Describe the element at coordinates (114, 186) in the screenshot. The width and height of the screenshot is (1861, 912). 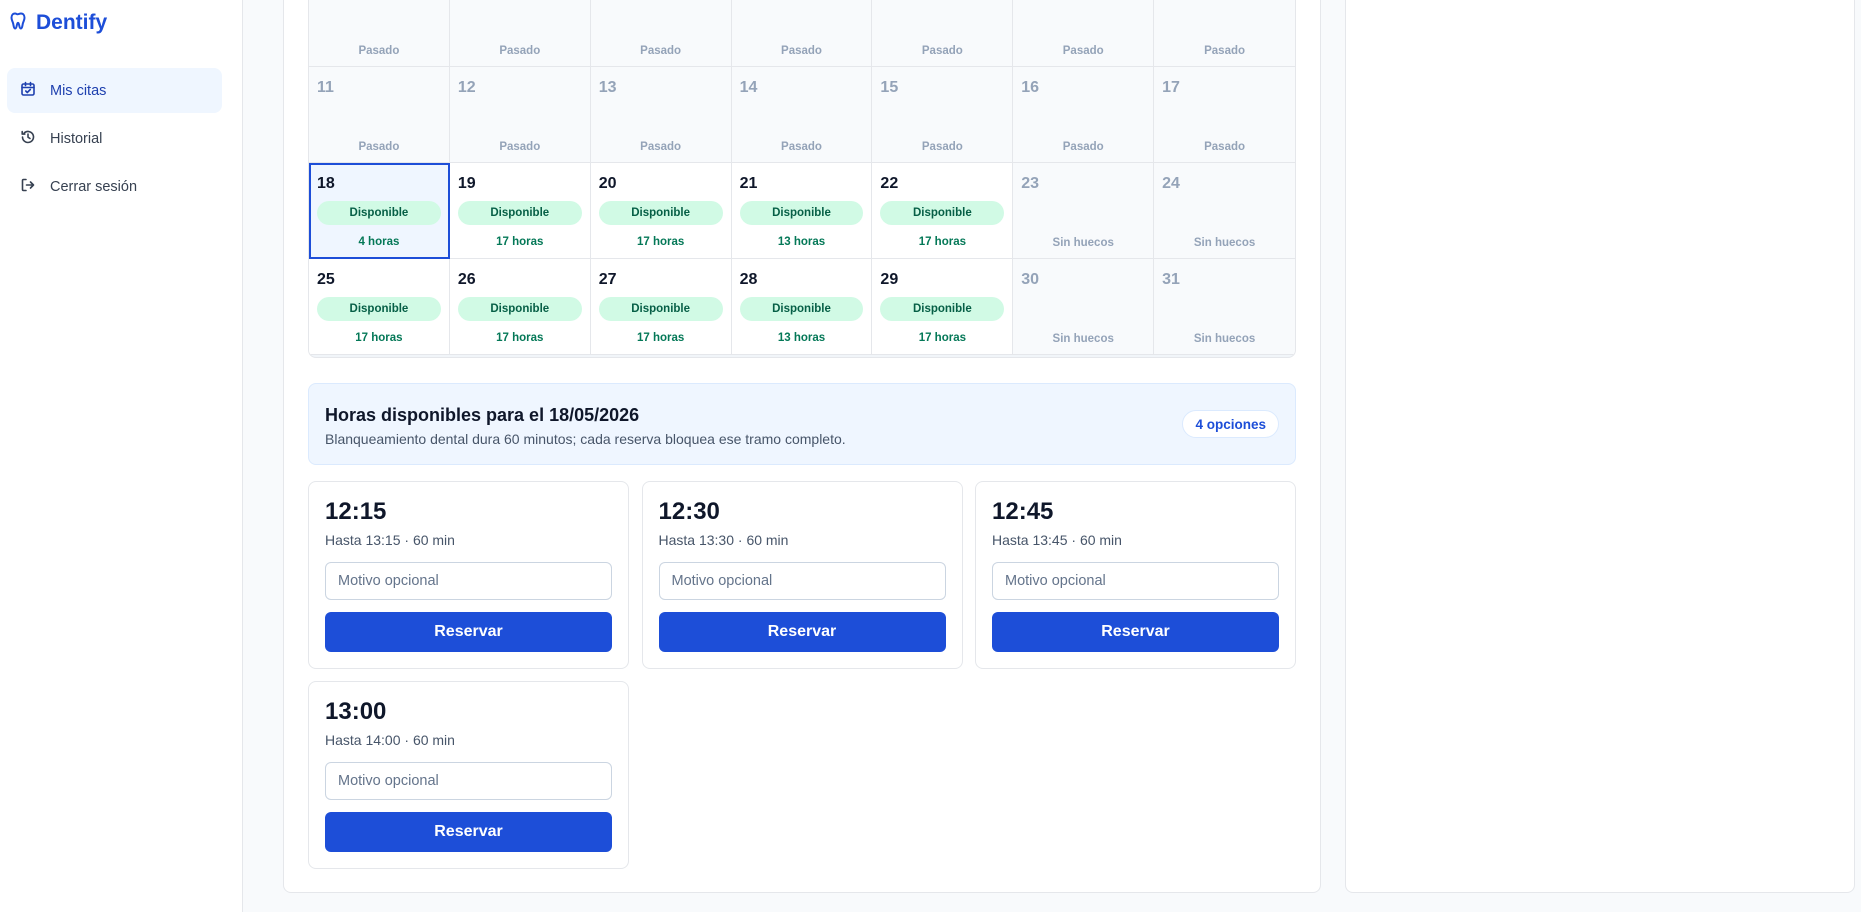
I see `sidebar-item-cerrar-sesion: Cerrar sesión` at that location.